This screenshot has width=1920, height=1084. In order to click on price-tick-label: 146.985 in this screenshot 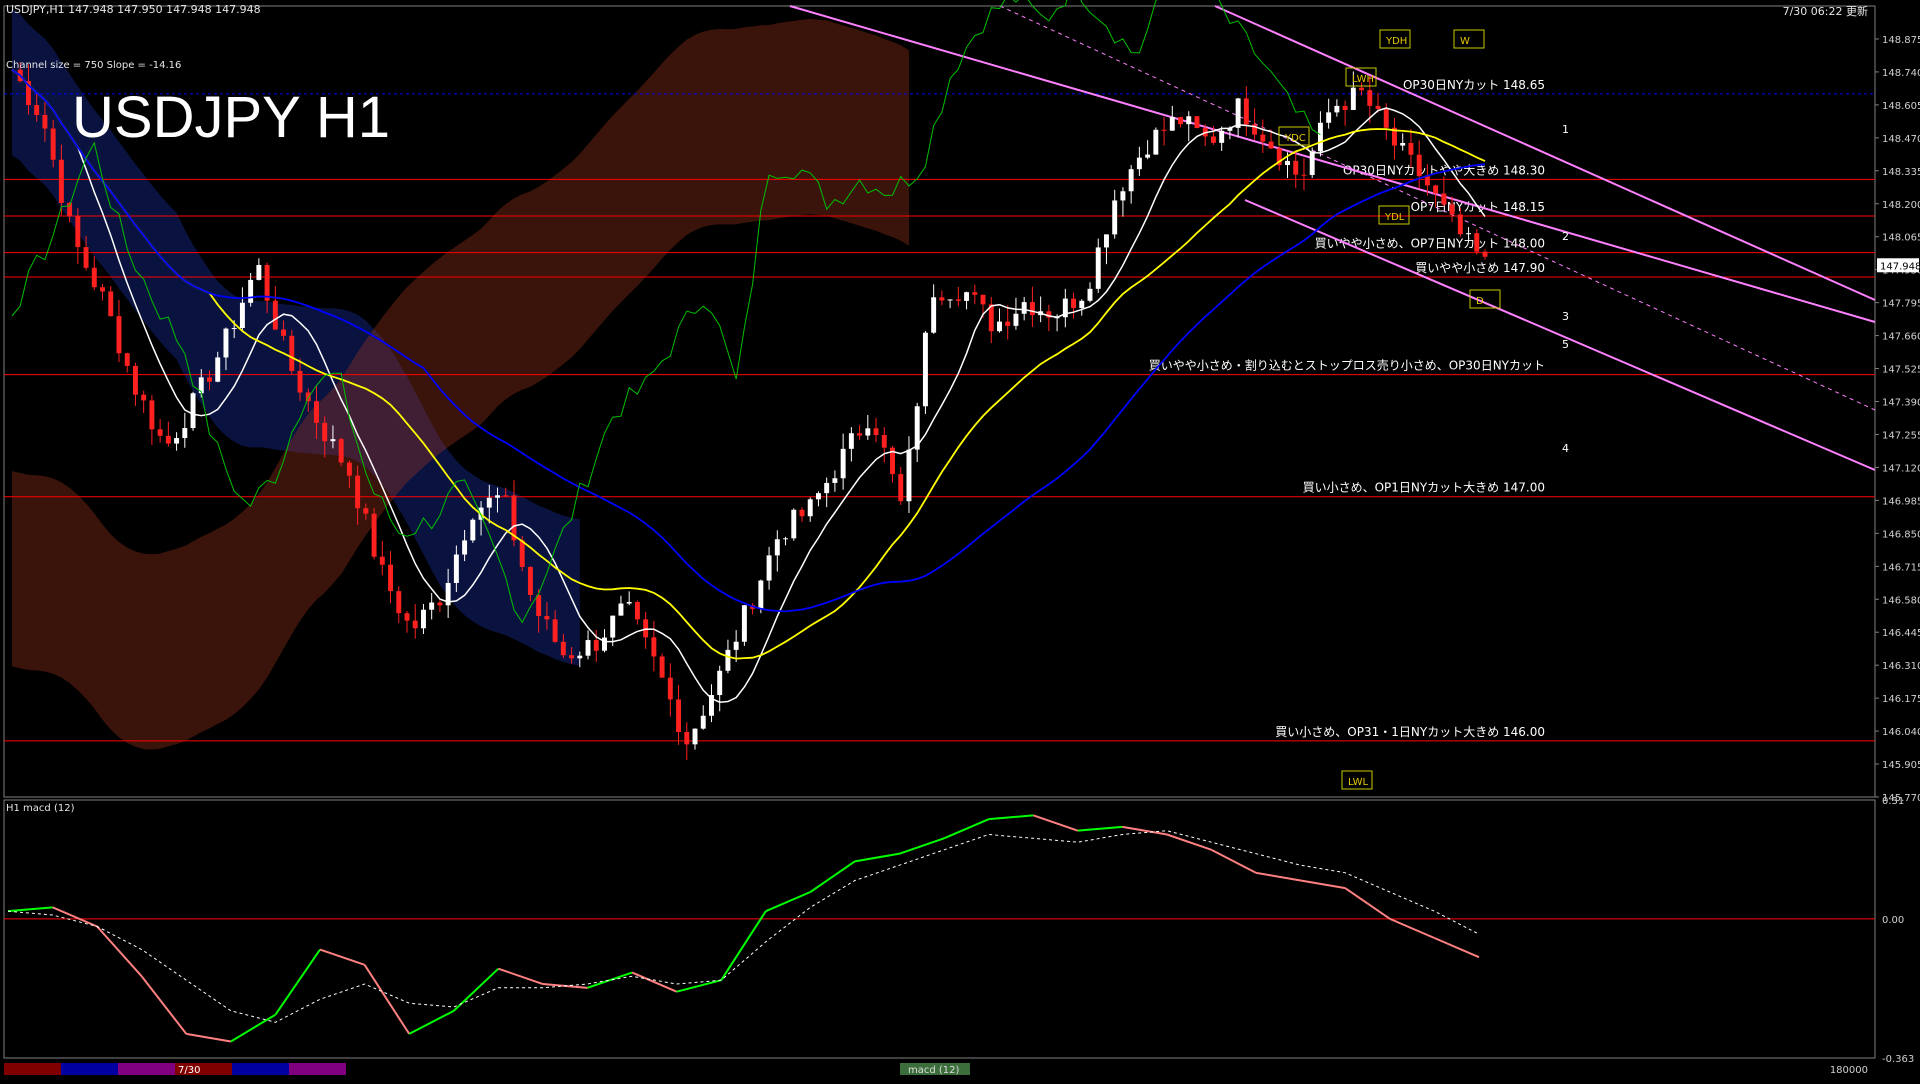, I will do `click(1901, 501)`.